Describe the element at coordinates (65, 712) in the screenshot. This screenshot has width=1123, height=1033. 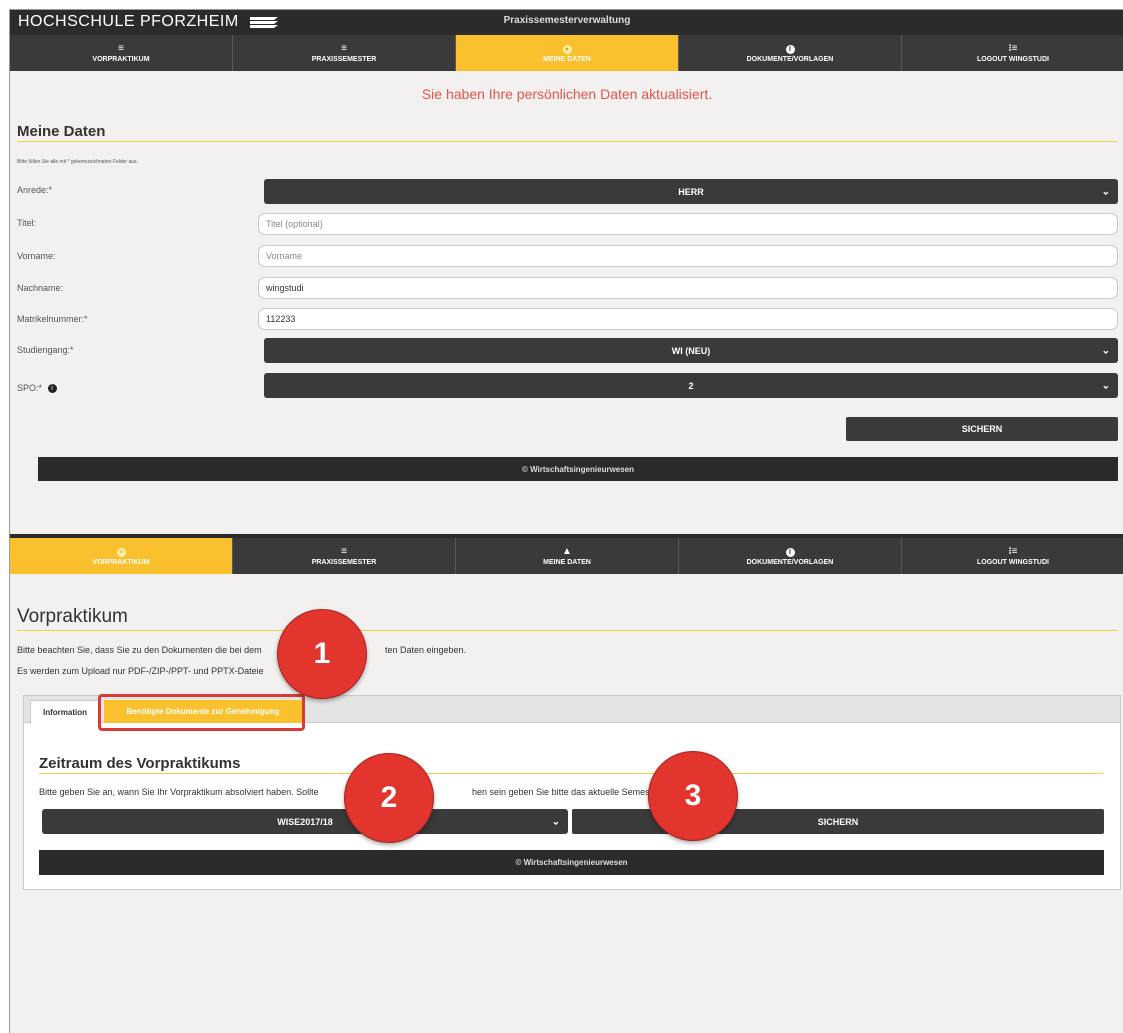
I see `tab-information: Information` at that location.